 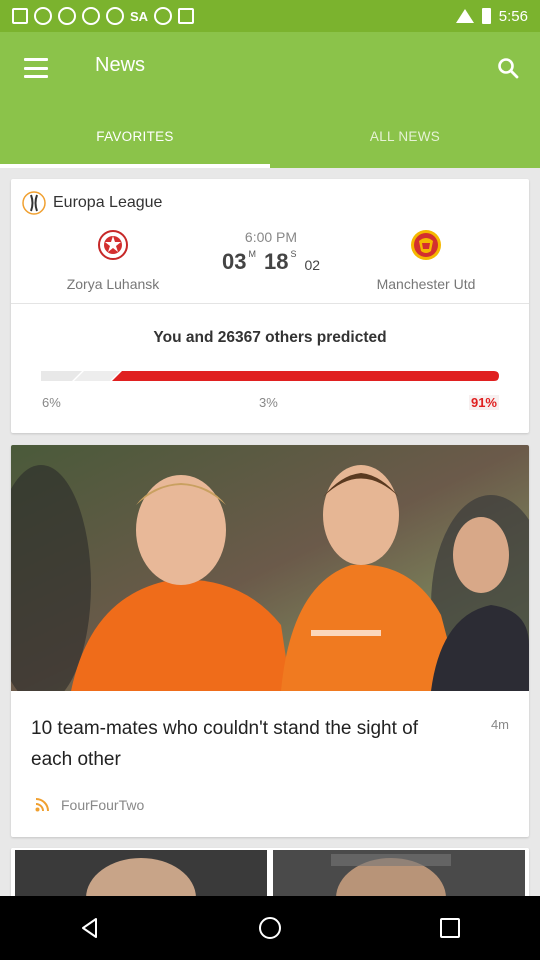 I want to click on carrier-text: SA, so click(x=139, y=16).